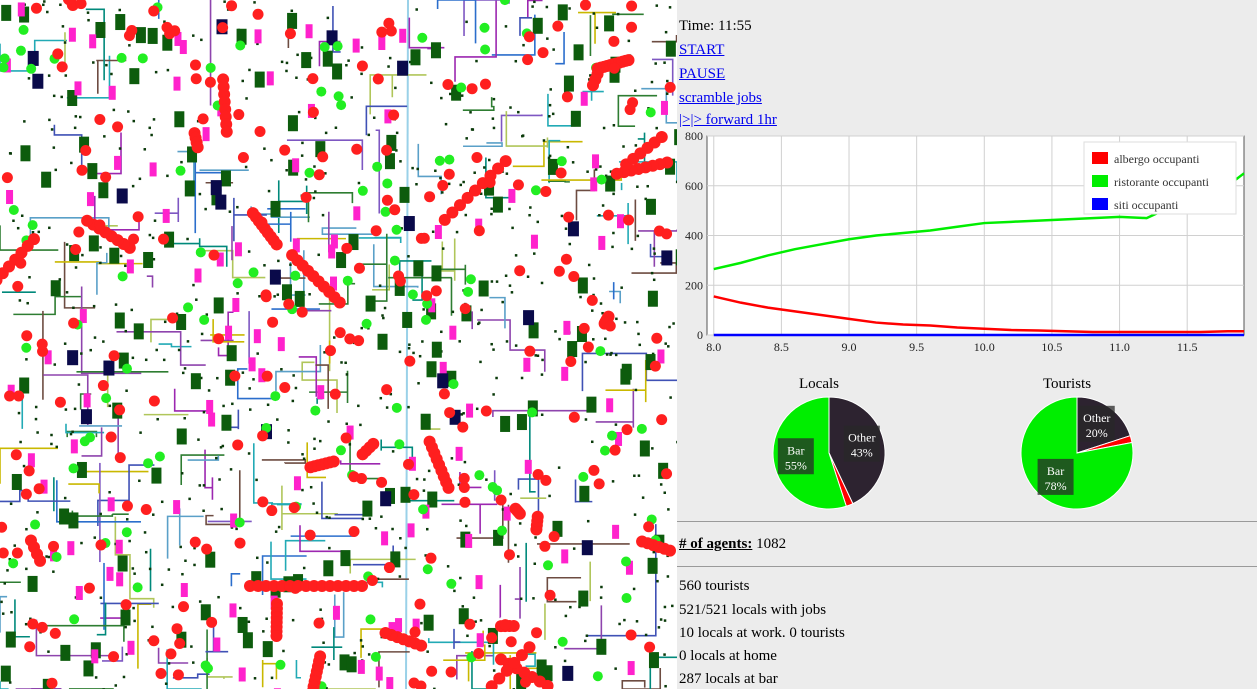 The height and width of the screenshot is (689, 1257). Describe the element at coordinates (694, 285) in the screenshot. I see `y-tick-label: 200` at that location.